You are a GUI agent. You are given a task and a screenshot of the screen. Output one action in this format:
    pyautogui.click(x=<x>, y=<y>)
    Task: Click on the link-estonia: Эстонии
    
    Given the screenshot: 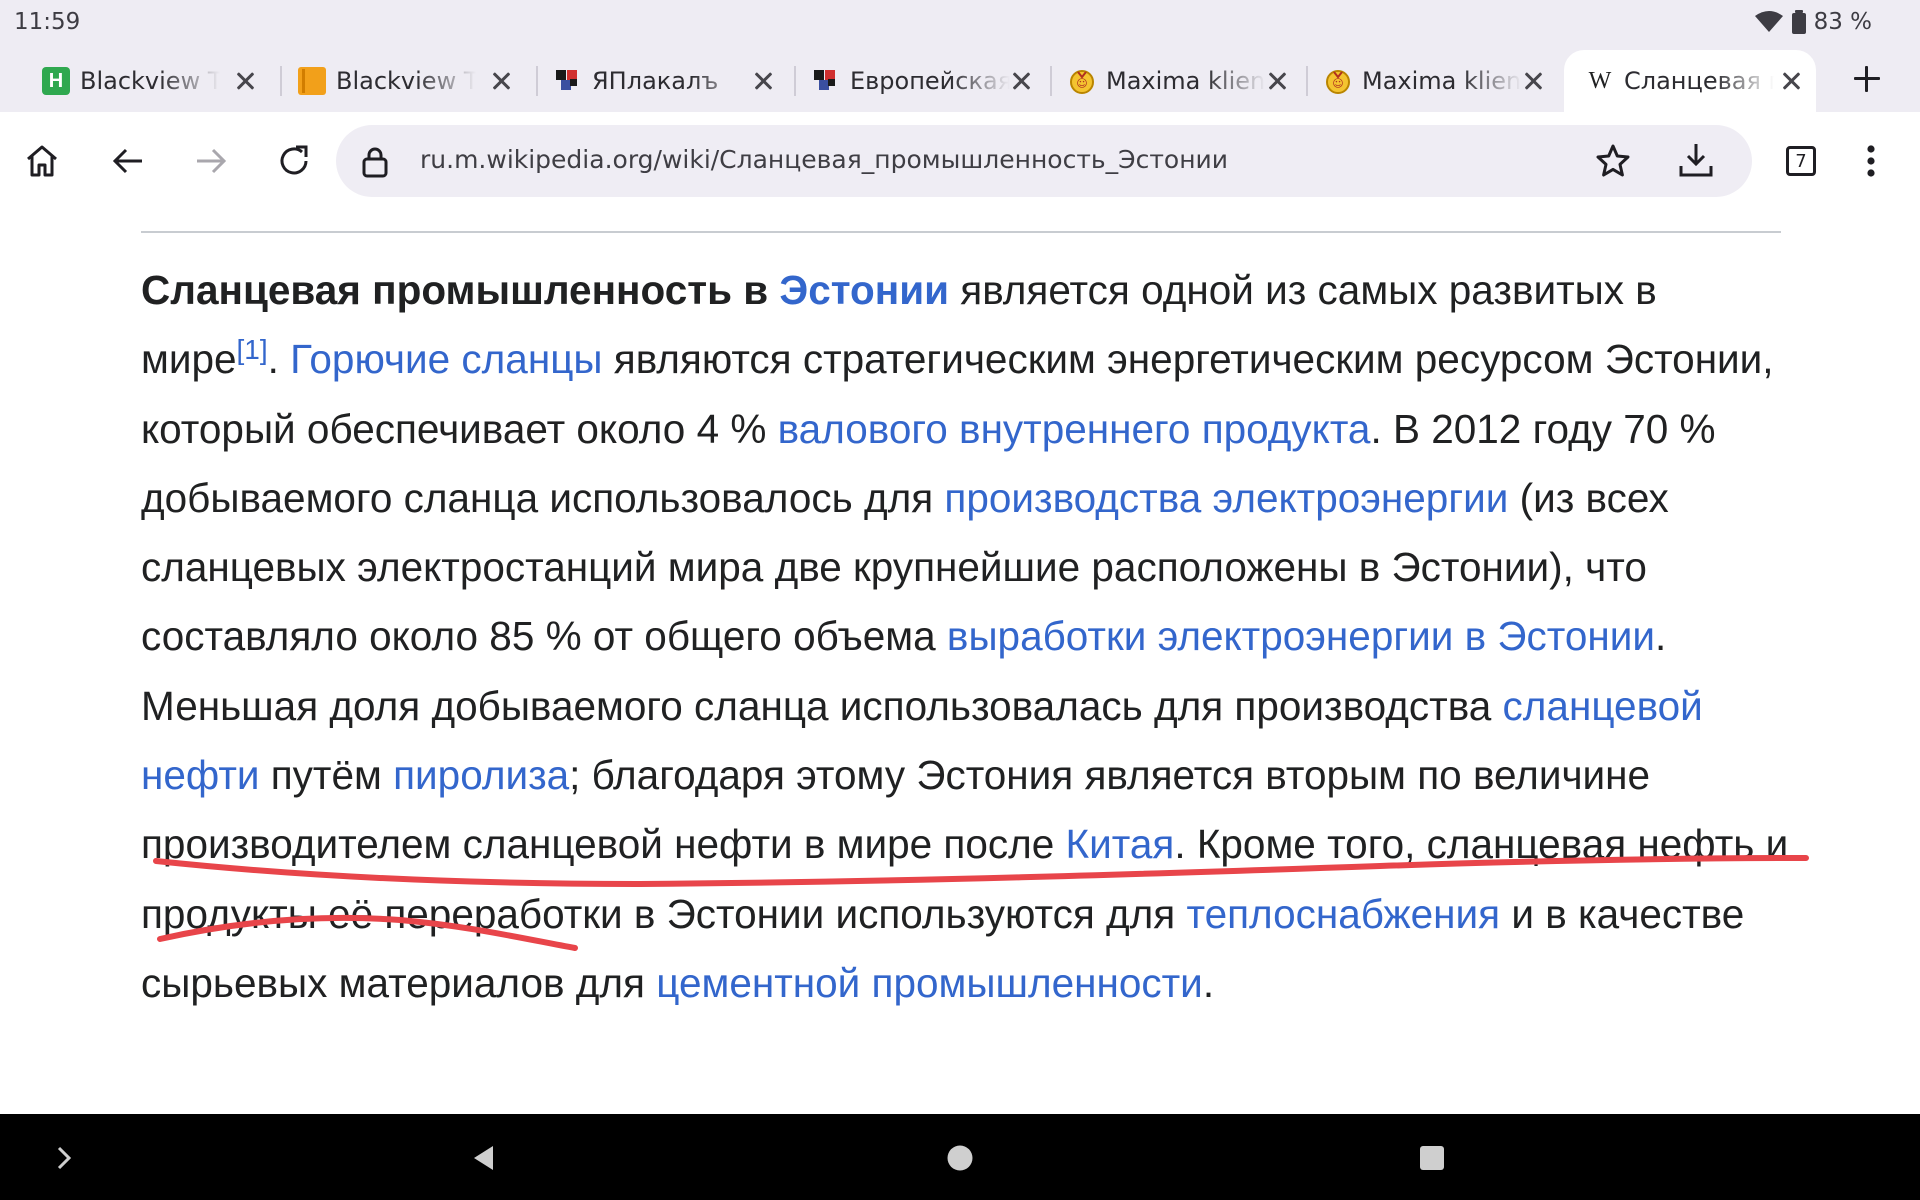 What is the action you would take?
    pyautogui.click(x=864, y=290)
    